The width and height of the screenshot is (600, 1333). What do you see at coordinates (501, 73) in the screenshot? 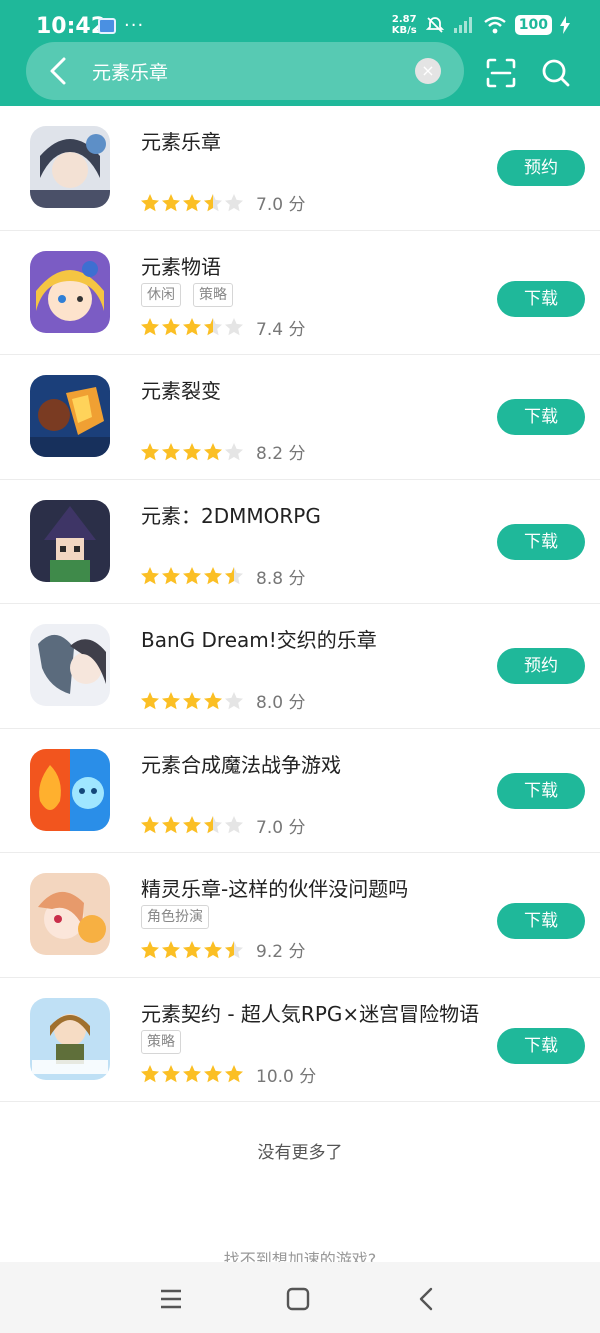
I see `scan-icon` at bounding box center [501, 73].